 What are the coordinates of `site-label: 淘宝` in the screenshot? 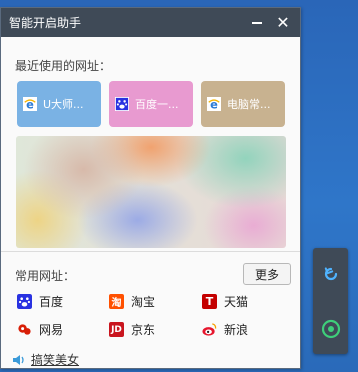 It's located at (143, 302).